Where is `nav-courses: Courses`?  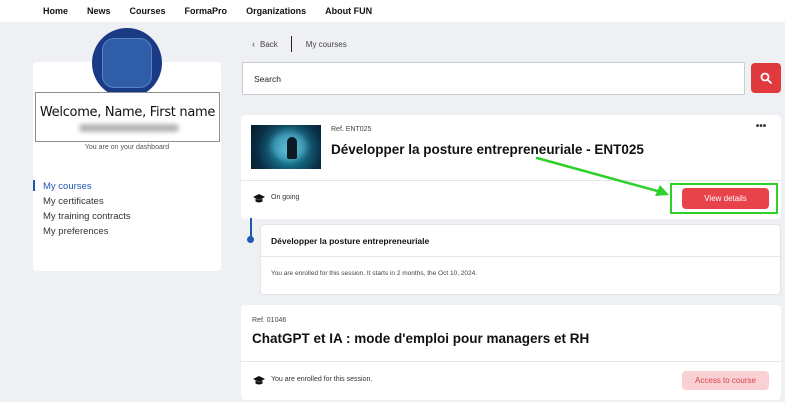
nav-courses: Courses is located at coordinates (148, 11).